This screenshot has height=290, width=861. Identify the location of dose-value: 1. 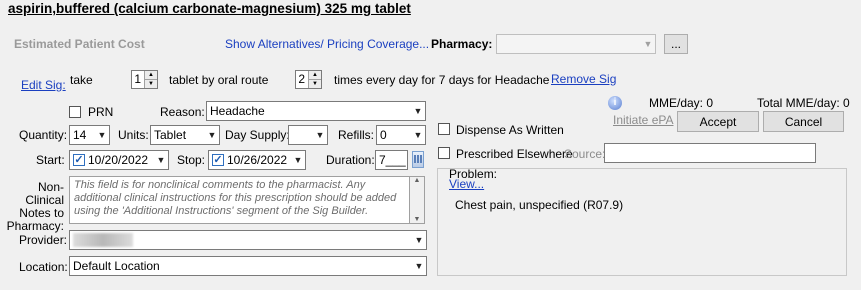
(137, 79).